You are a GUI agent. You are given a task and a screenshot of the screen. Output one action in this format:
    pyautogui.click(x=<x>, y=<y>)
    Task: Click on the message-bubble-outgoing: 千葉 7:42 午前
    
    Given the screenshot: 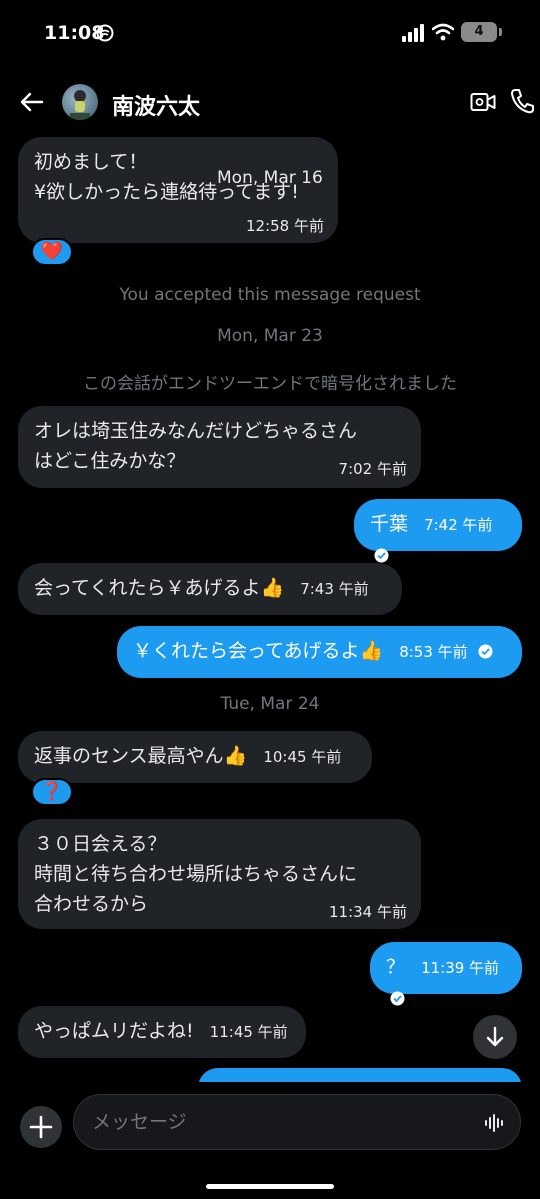 What is the action you would take?
    pyautogui.click(x=438, y=531)
    